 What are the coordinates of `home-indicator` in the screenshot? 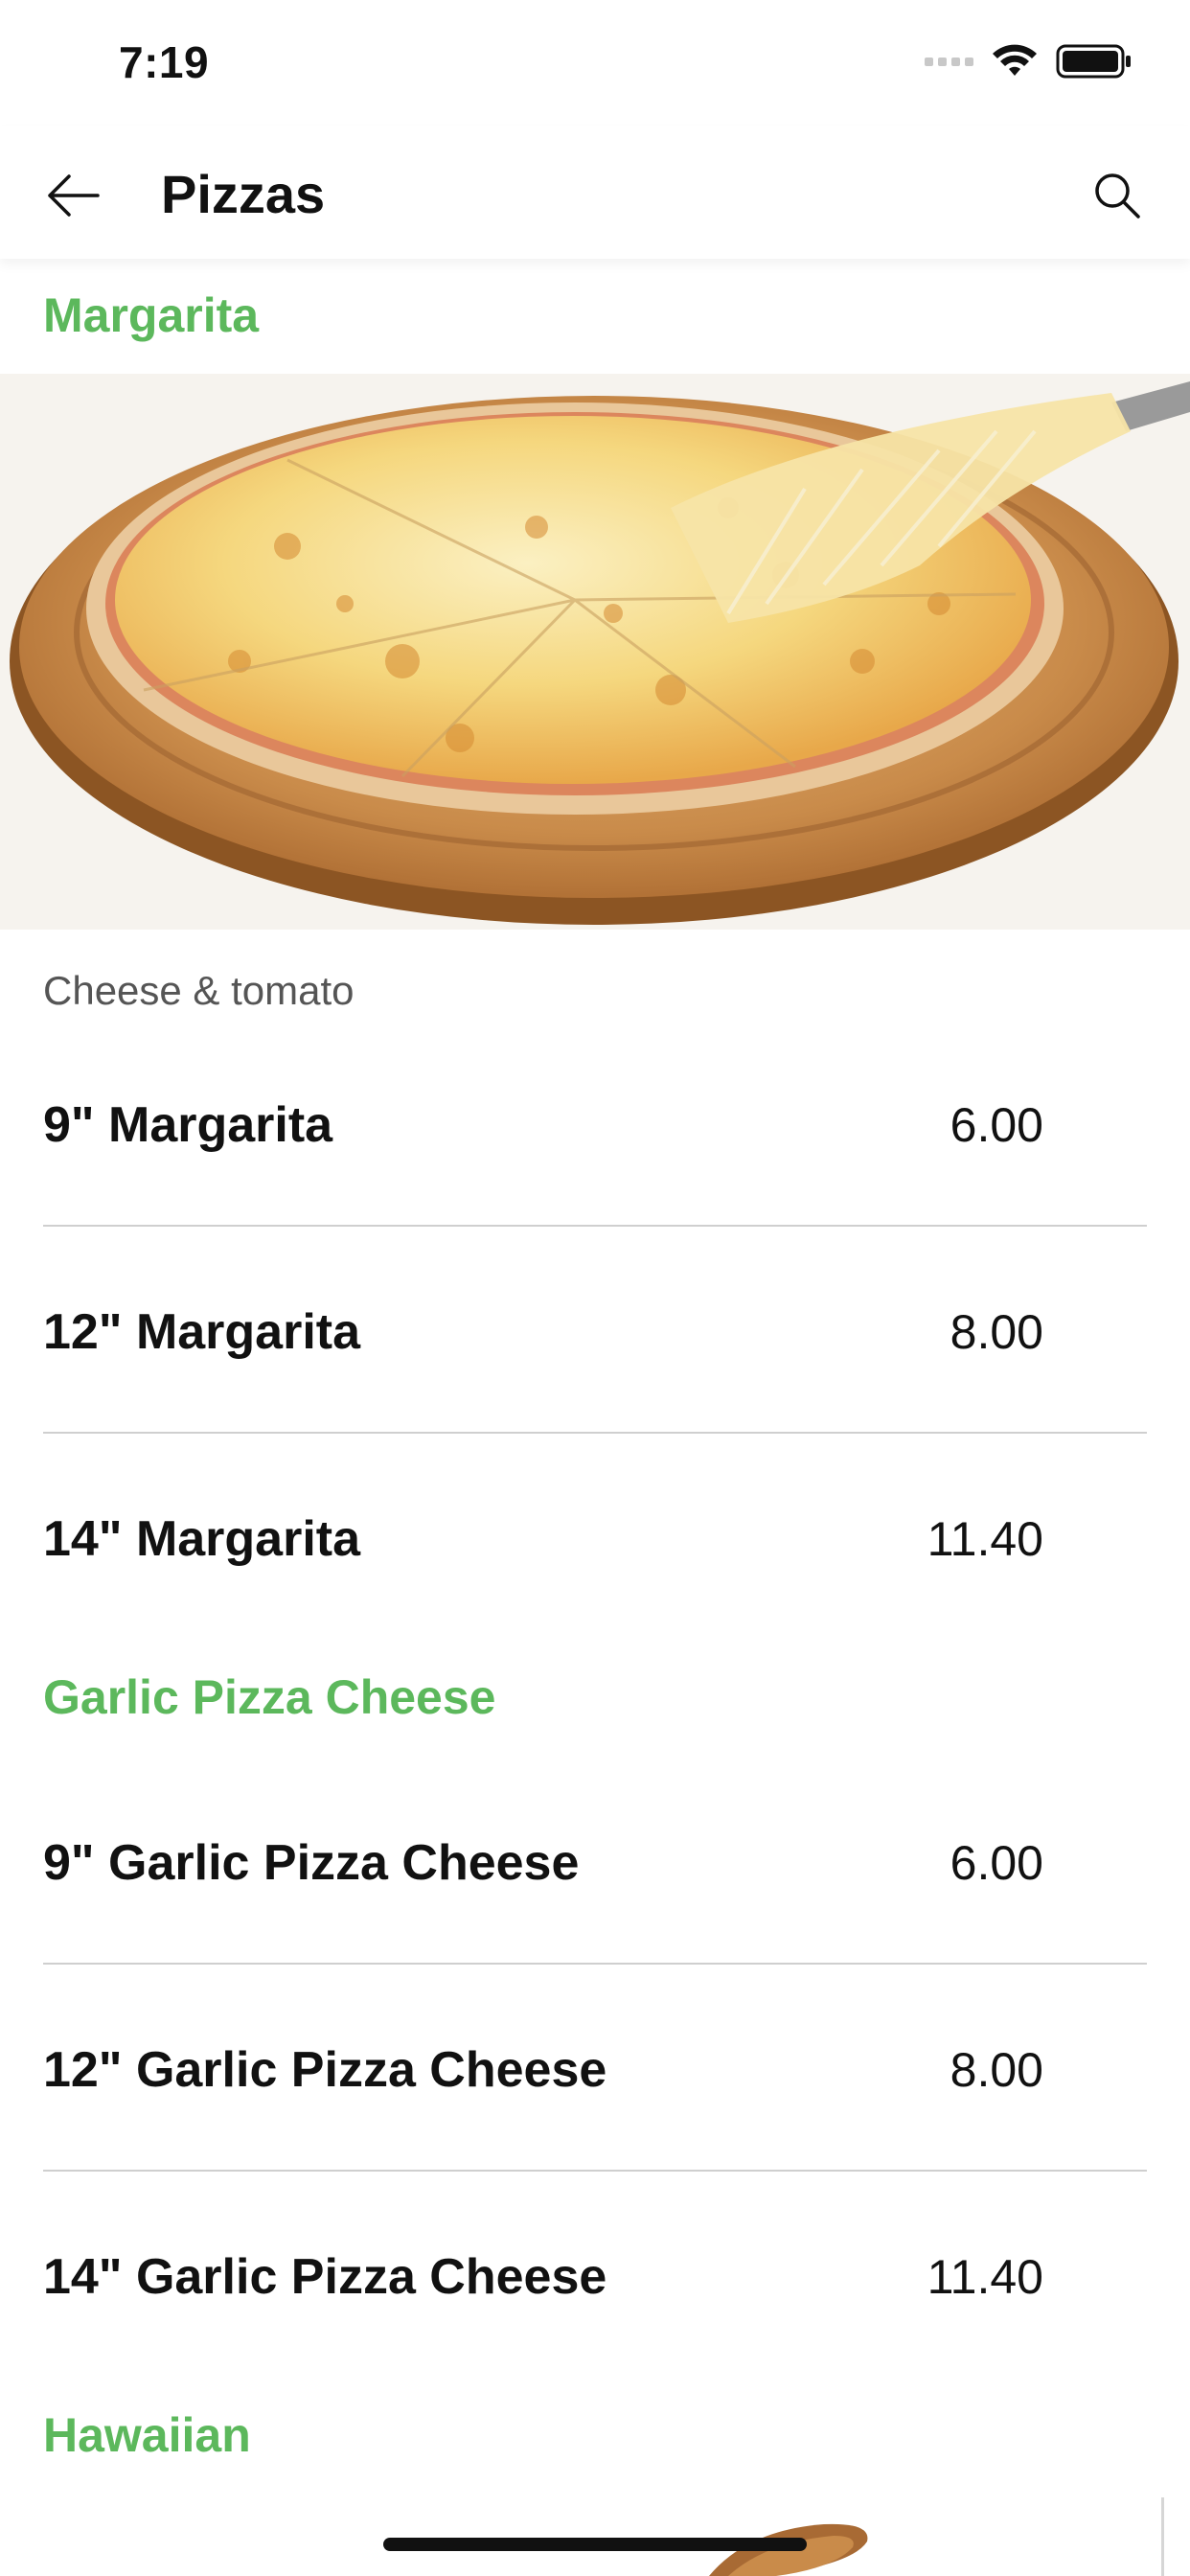 It's located at (595, 2544).